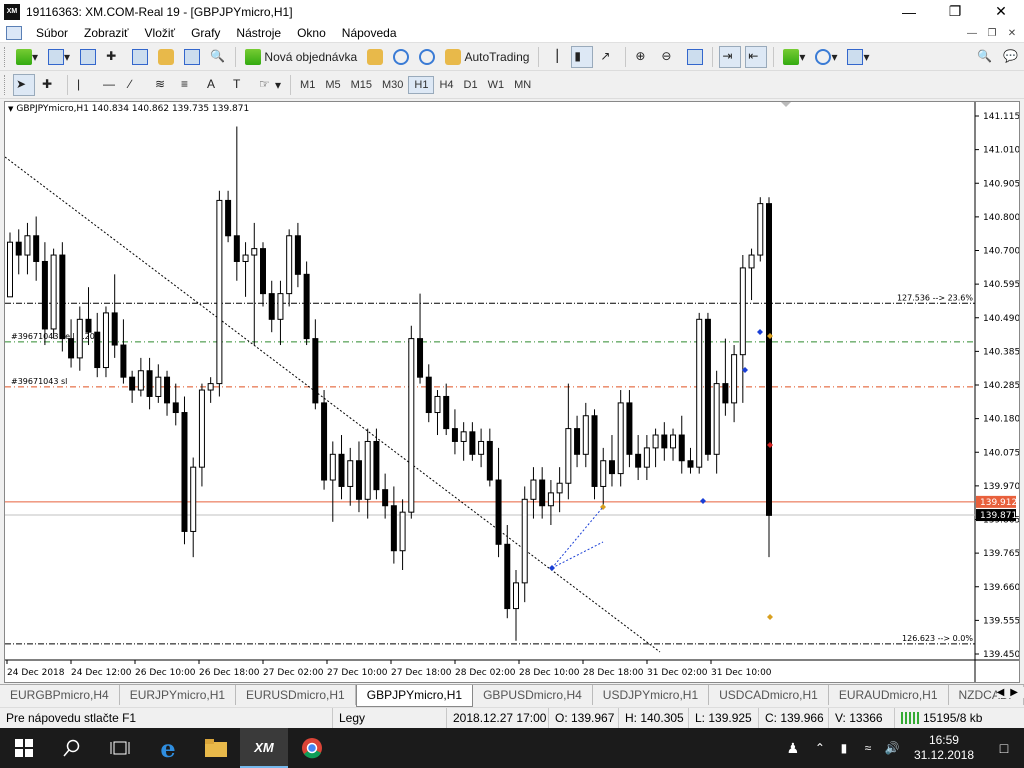 This screenshot has height=768, width=1024. I want to click on data-window-button: ✚, so click(114, 57).